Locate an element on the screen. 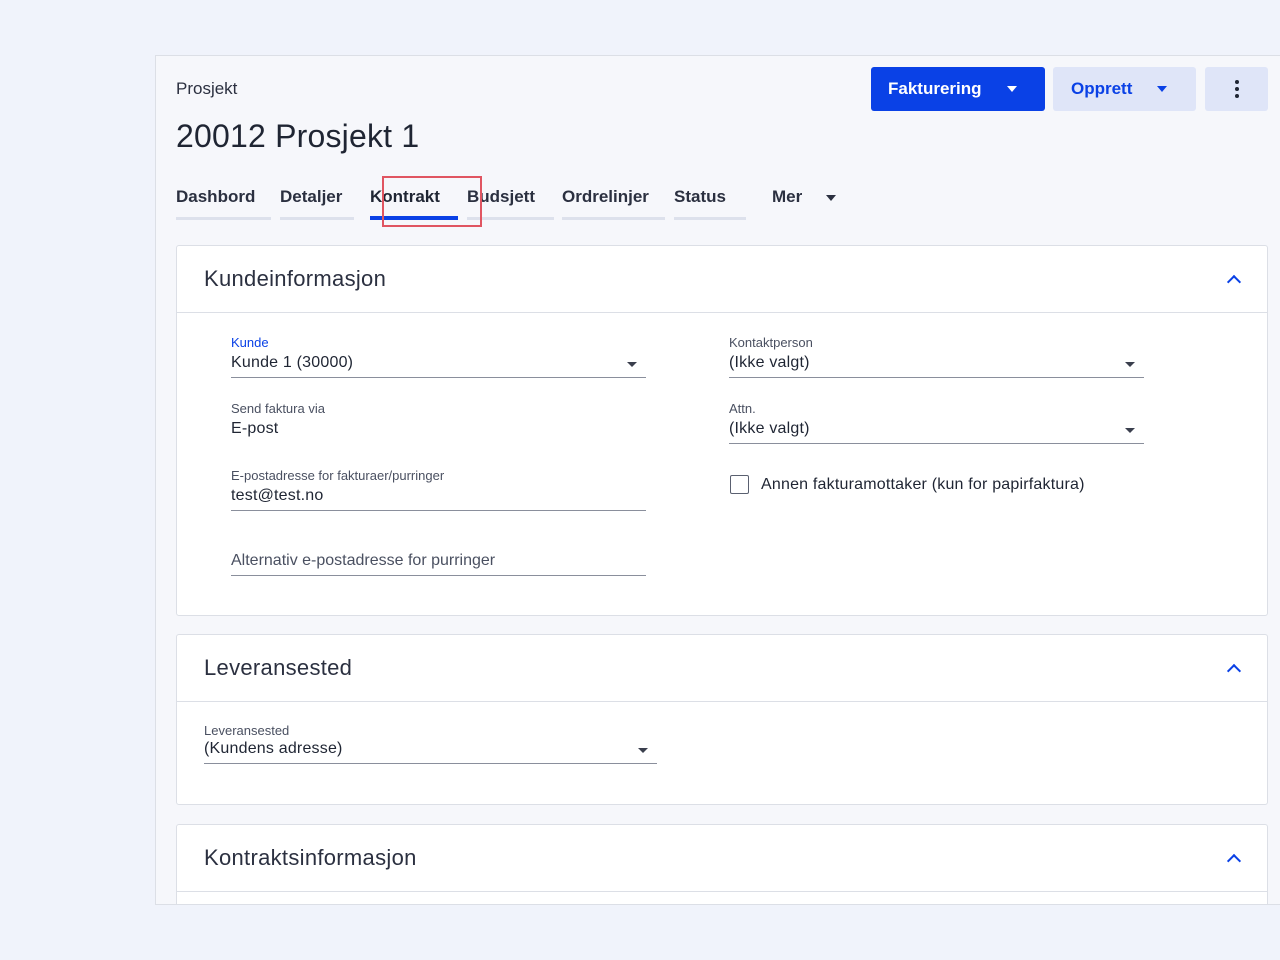 The height and width of the screenshot is (960, 1280). attn-select: Attn. (Ikke valgt) is located at coordinates (936, 422).